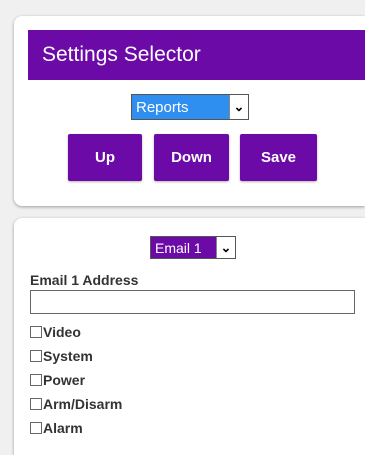 Image resolution: width=365 pixels, height=455 pixels. I want to click on report-type-select: Reports ⌄, so click(190, 107).